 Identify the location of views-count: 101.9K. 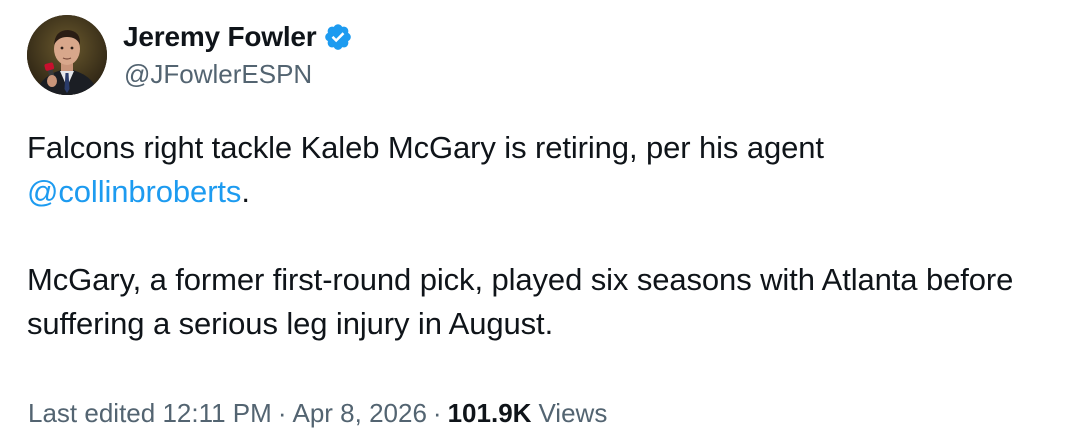
(489, 413).